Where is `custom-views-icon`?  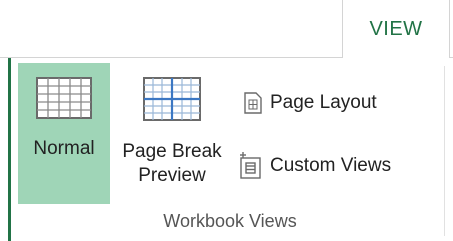 custom-views-icon is located at coordinates (250, 166).